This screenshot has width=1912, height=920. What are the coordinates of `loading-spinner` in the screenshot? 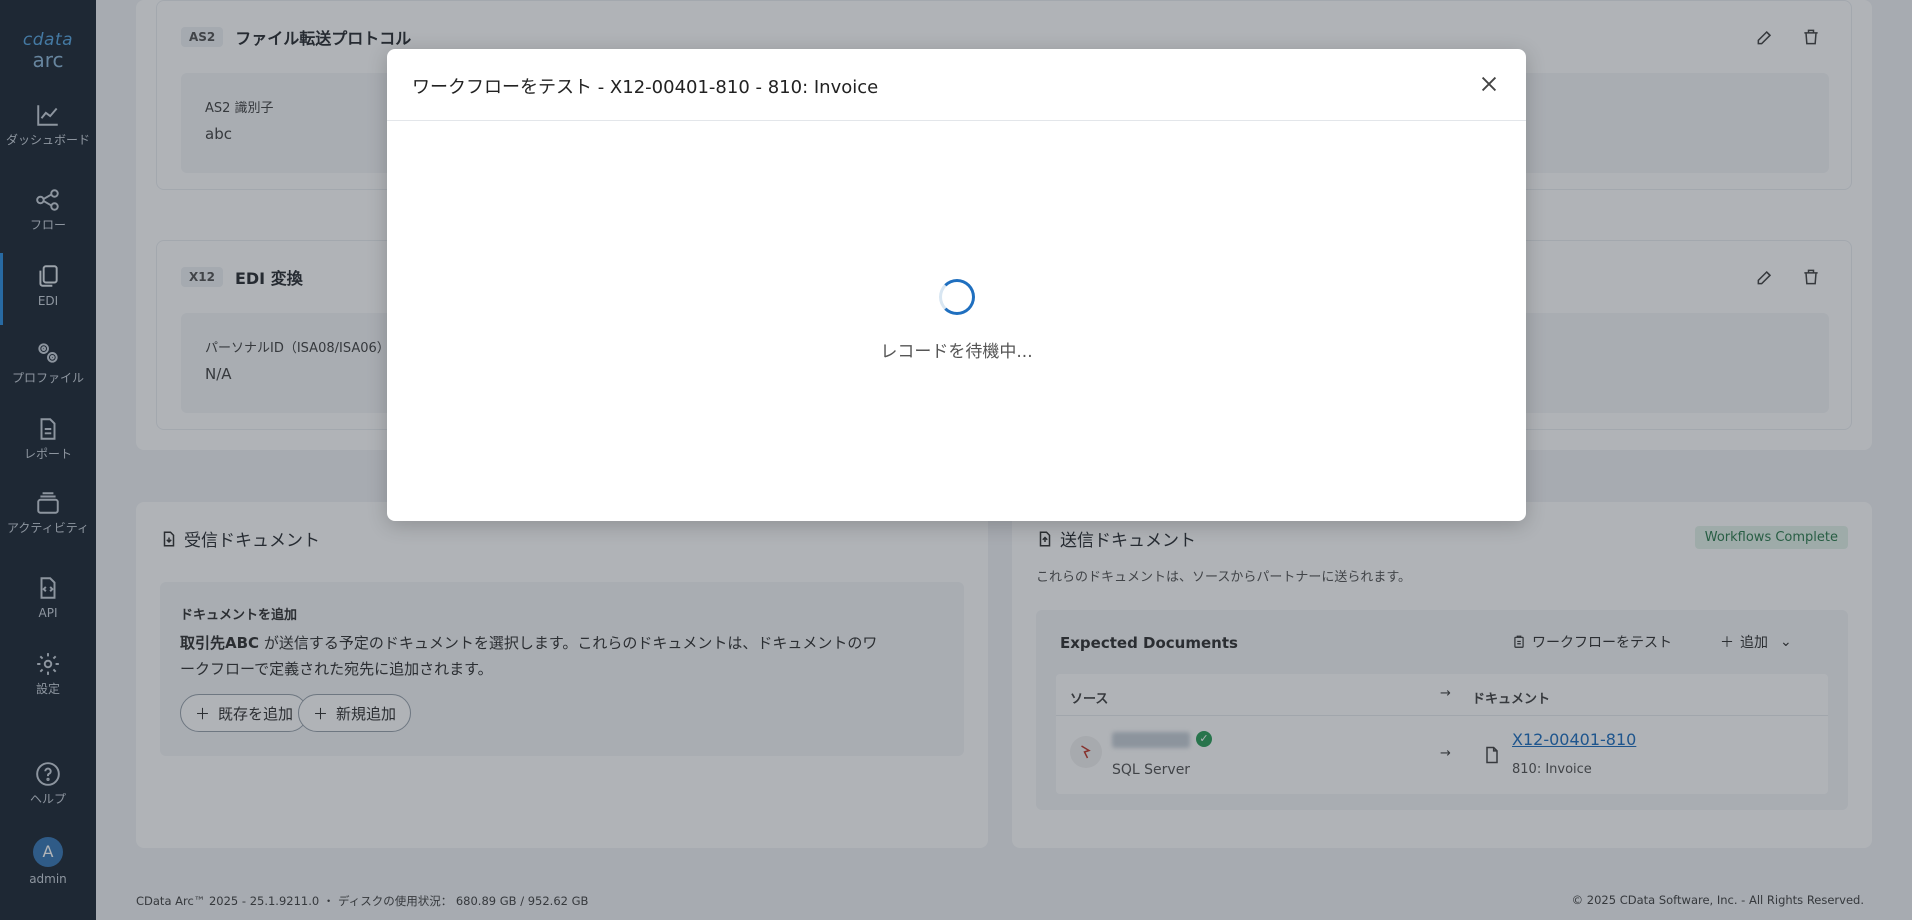 It's located at (957, 297).